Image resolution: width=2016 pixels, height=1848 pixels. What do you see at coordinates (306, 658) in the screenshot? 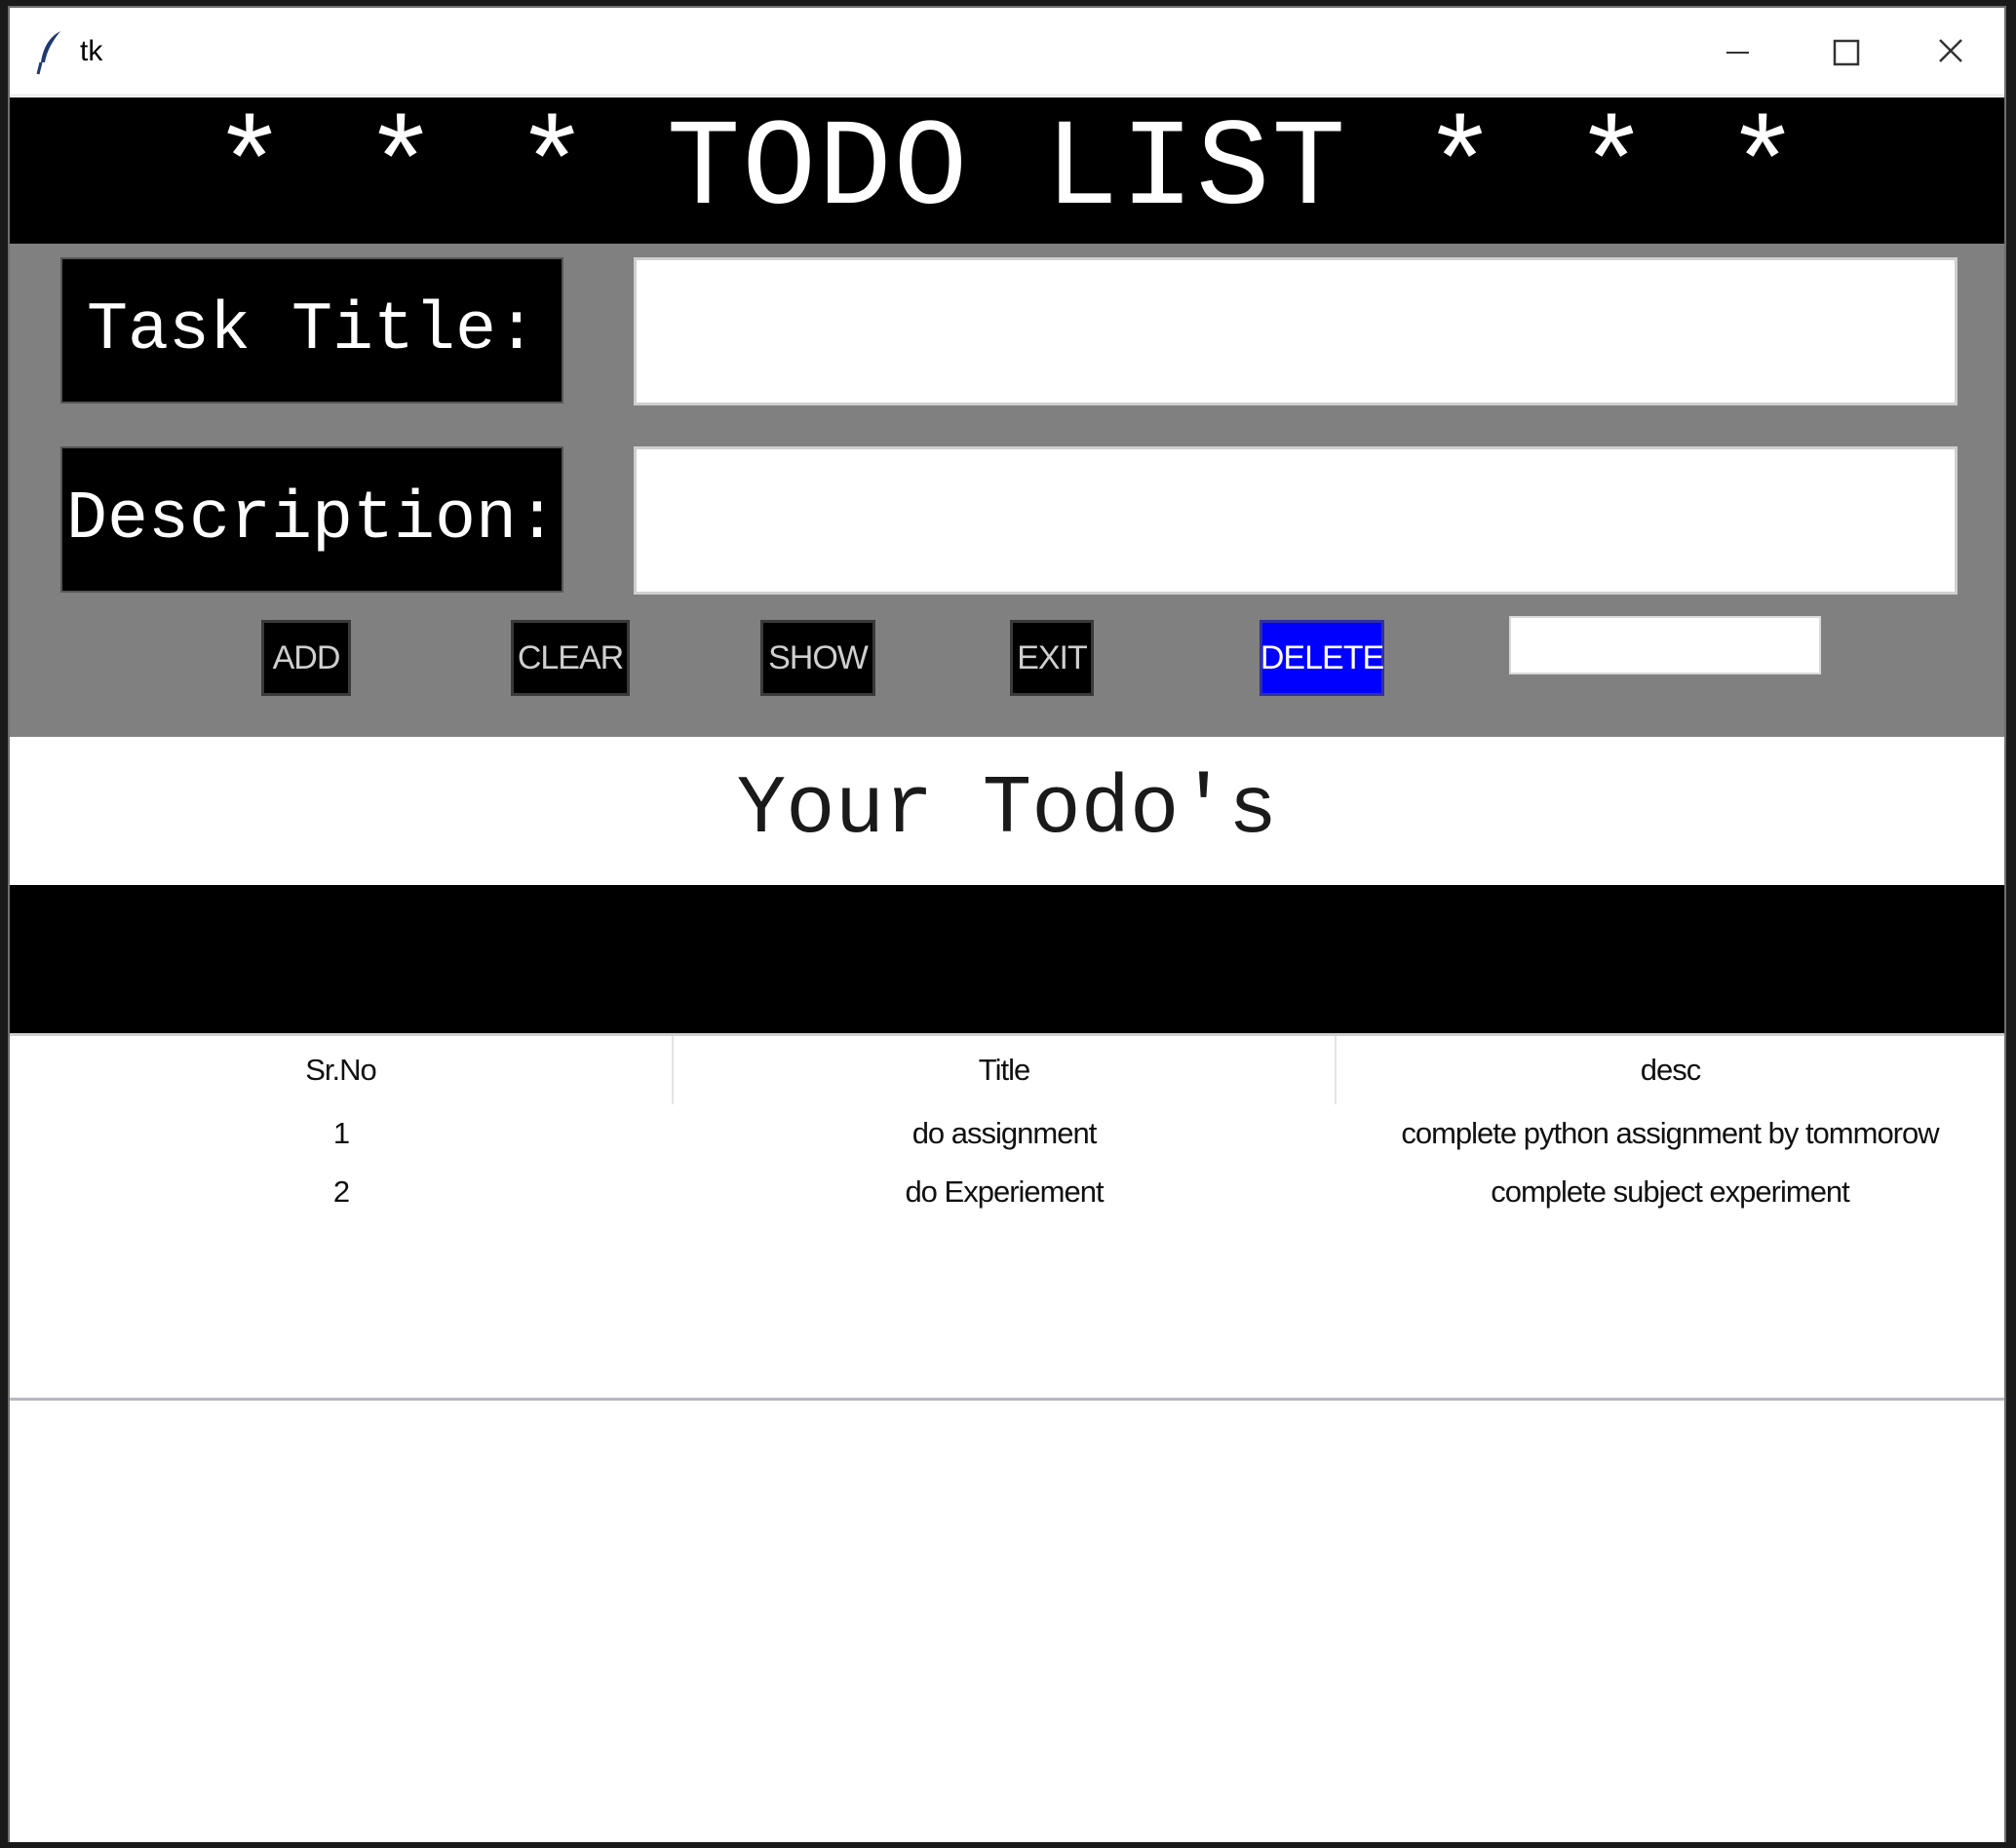
I see `add-button: ADD` at bounding box center [306, 658].